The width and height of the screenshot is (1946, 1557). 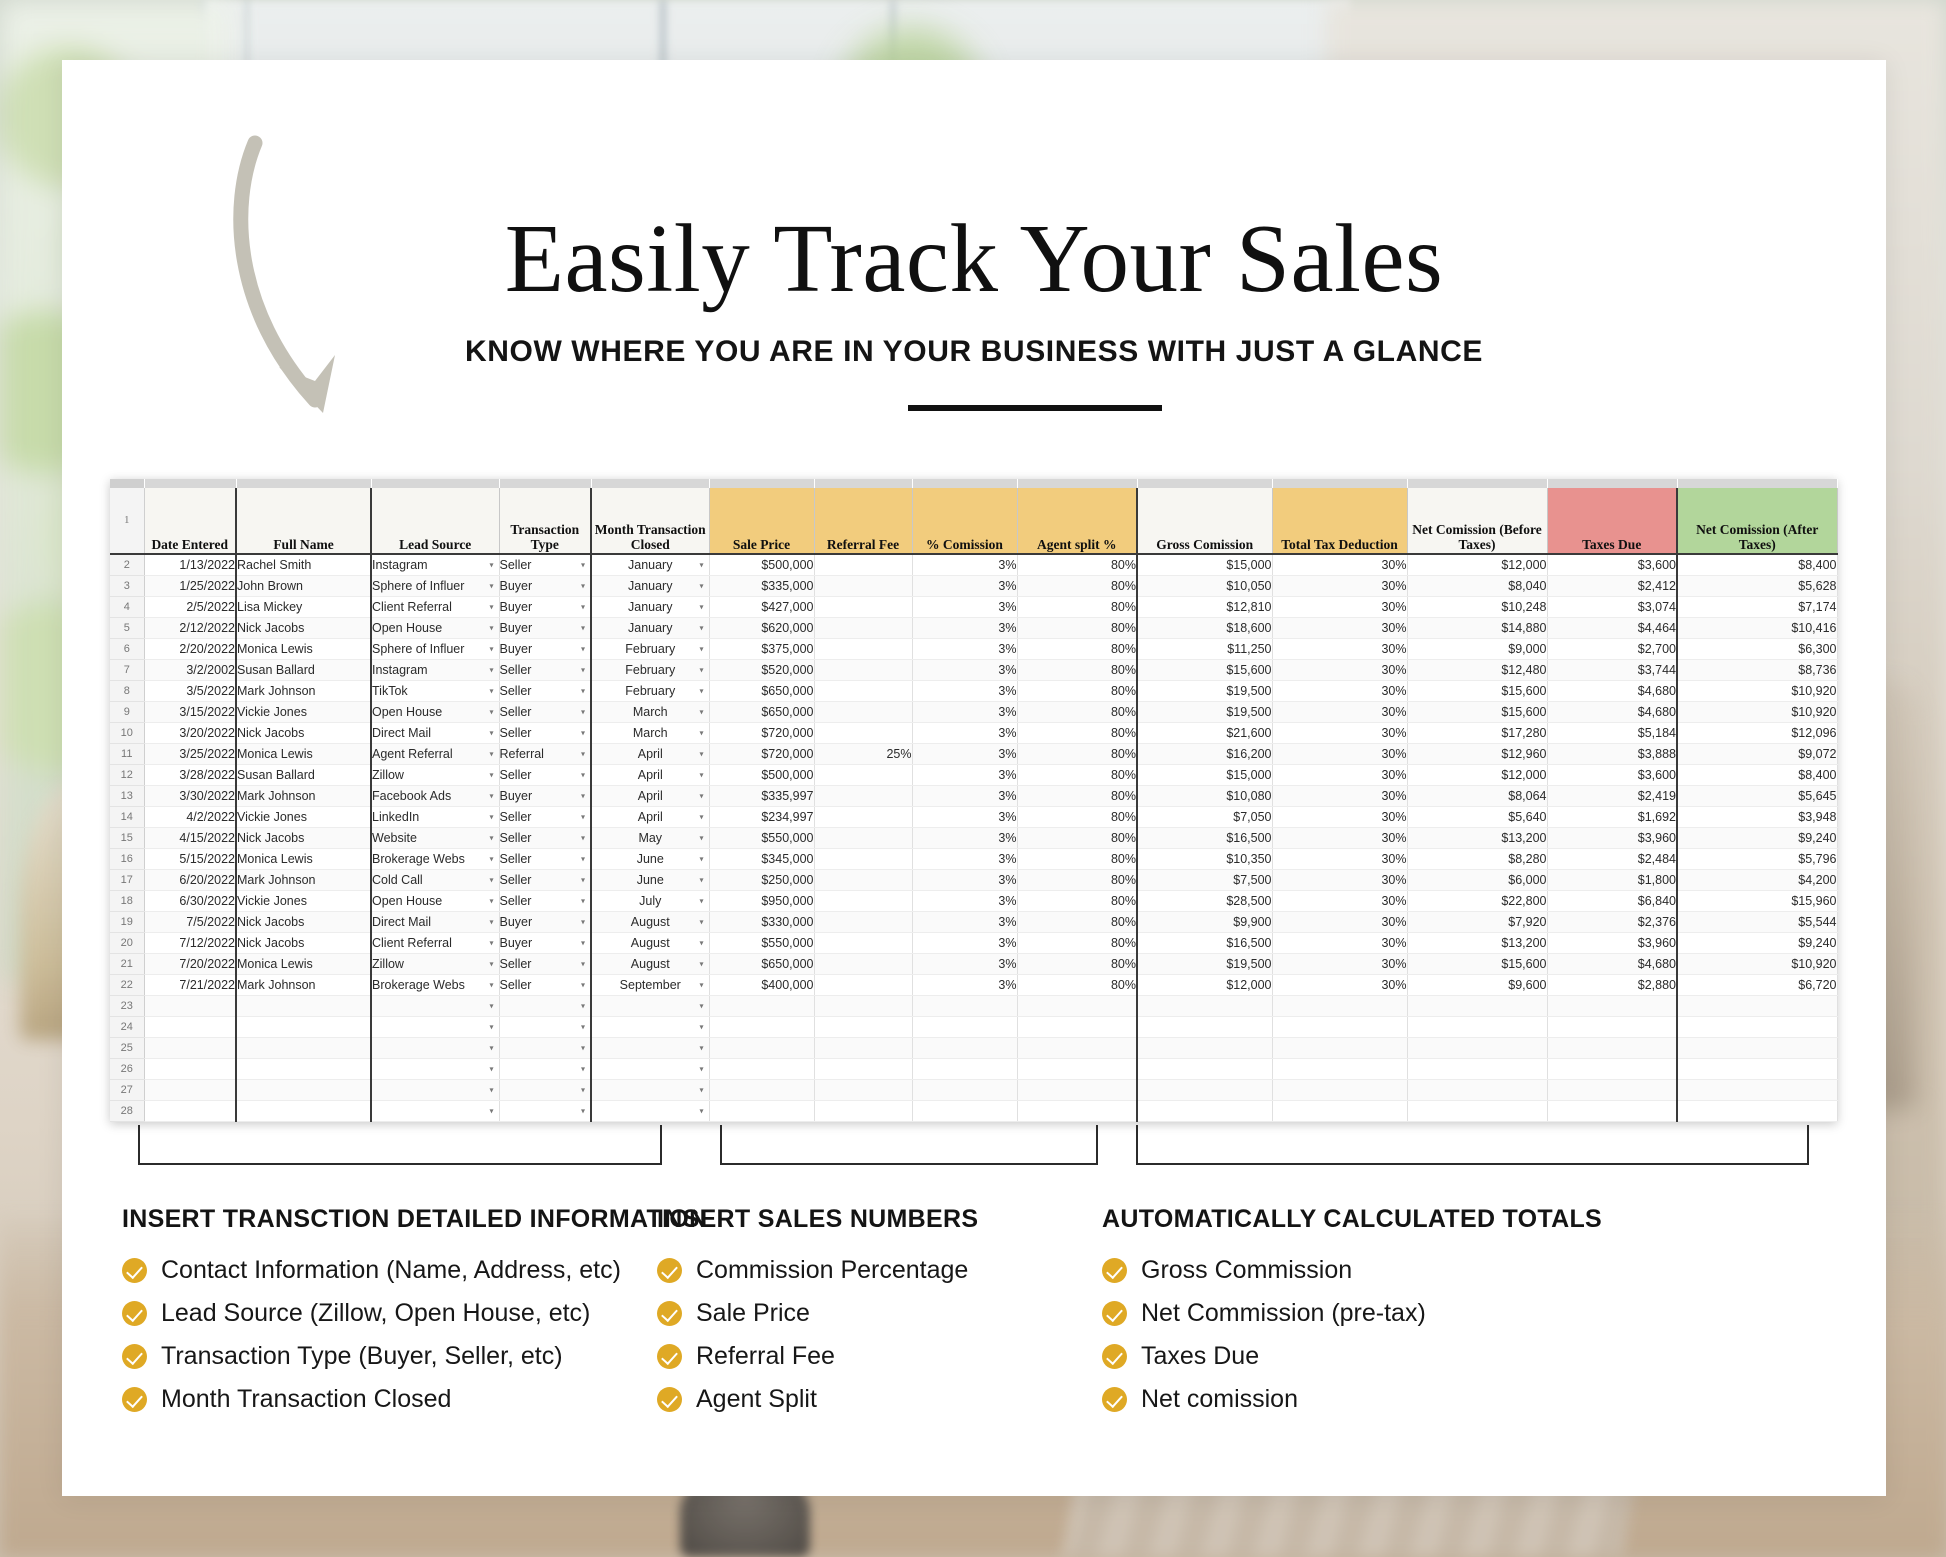 What do you see at coordinates (545, 1006) in the screenshot?
I see `cell-transaction-type: ▾` at bounding box center [545, 1006].